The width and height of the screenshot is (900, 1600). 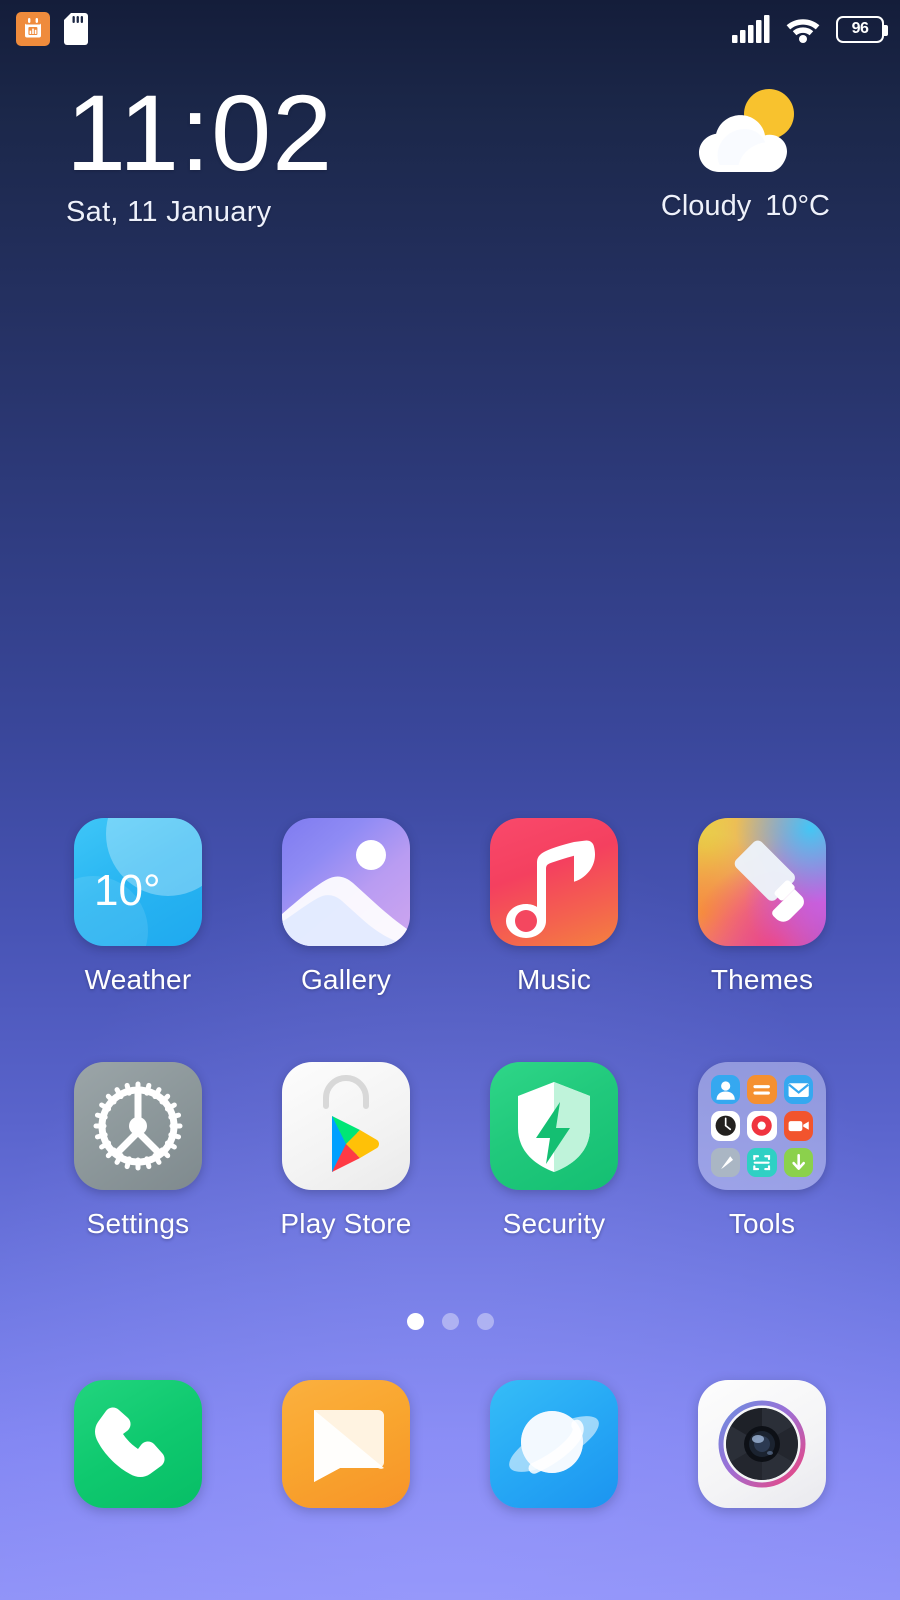 I want to click on planet-icon, so click(x=554, y=1444).